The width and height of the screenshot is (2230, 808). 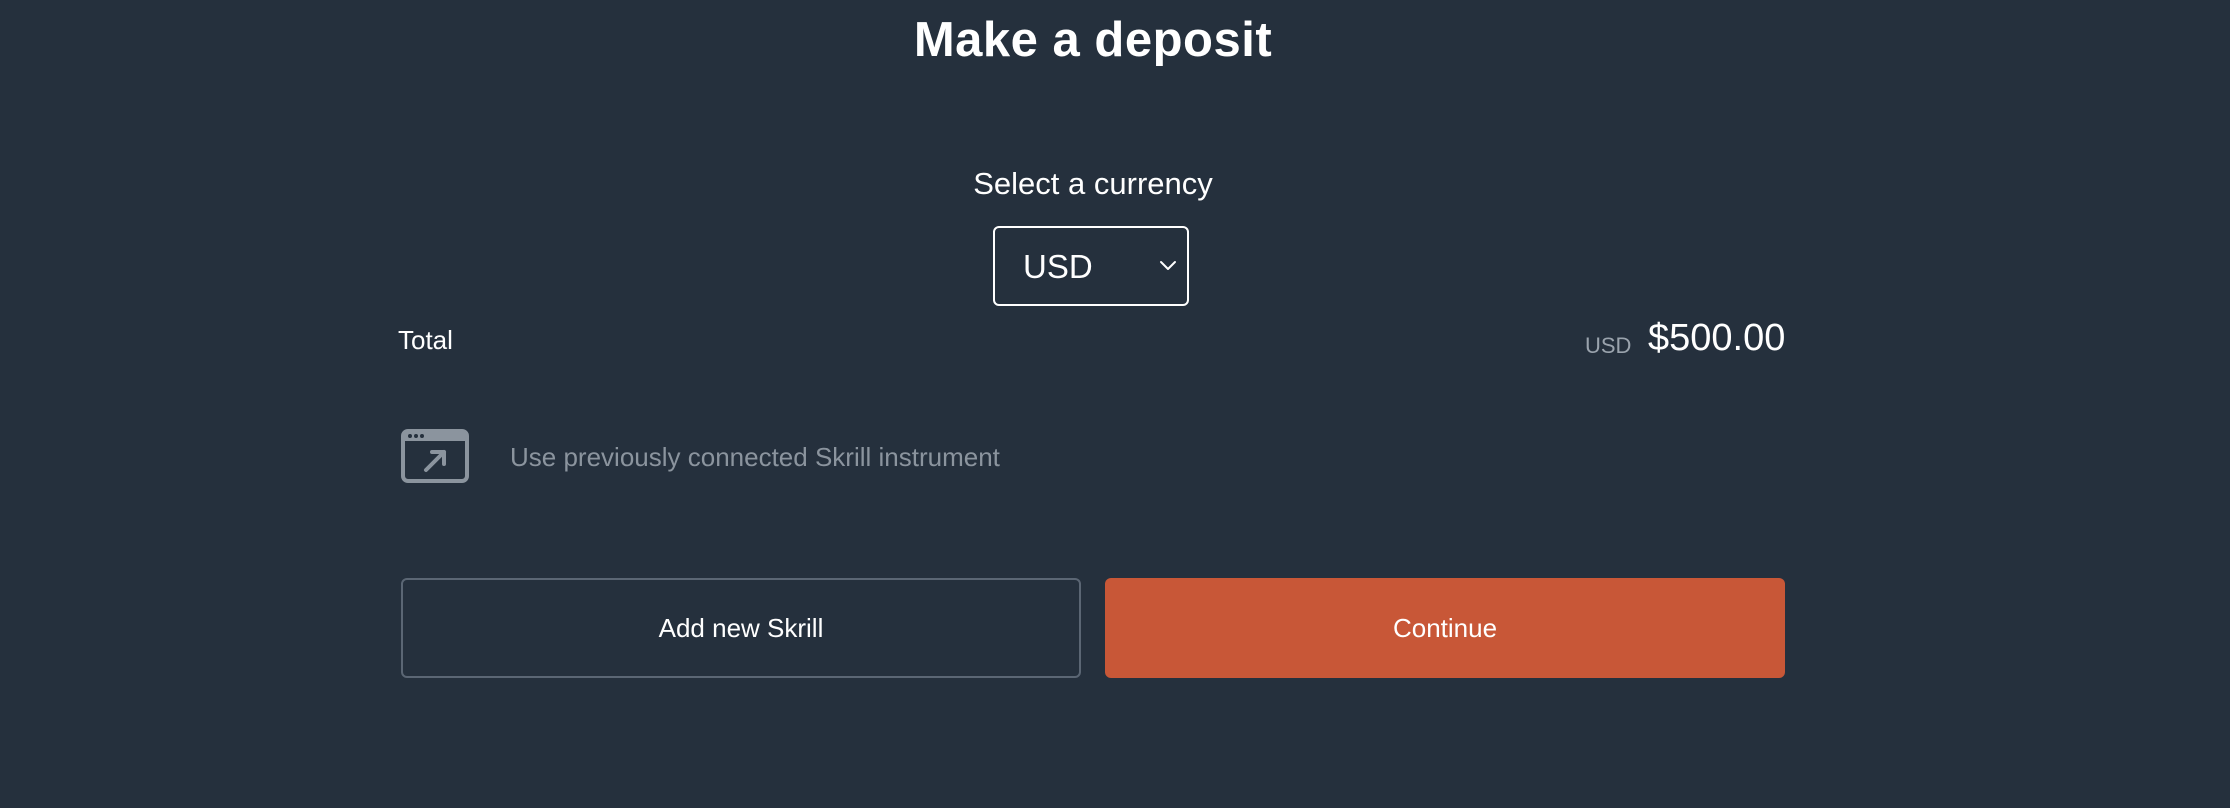 What do you see at coordinates (1717, 338) in the screenshot?
I see `total-amount: $500.00` at bounding box center [1717, 338].